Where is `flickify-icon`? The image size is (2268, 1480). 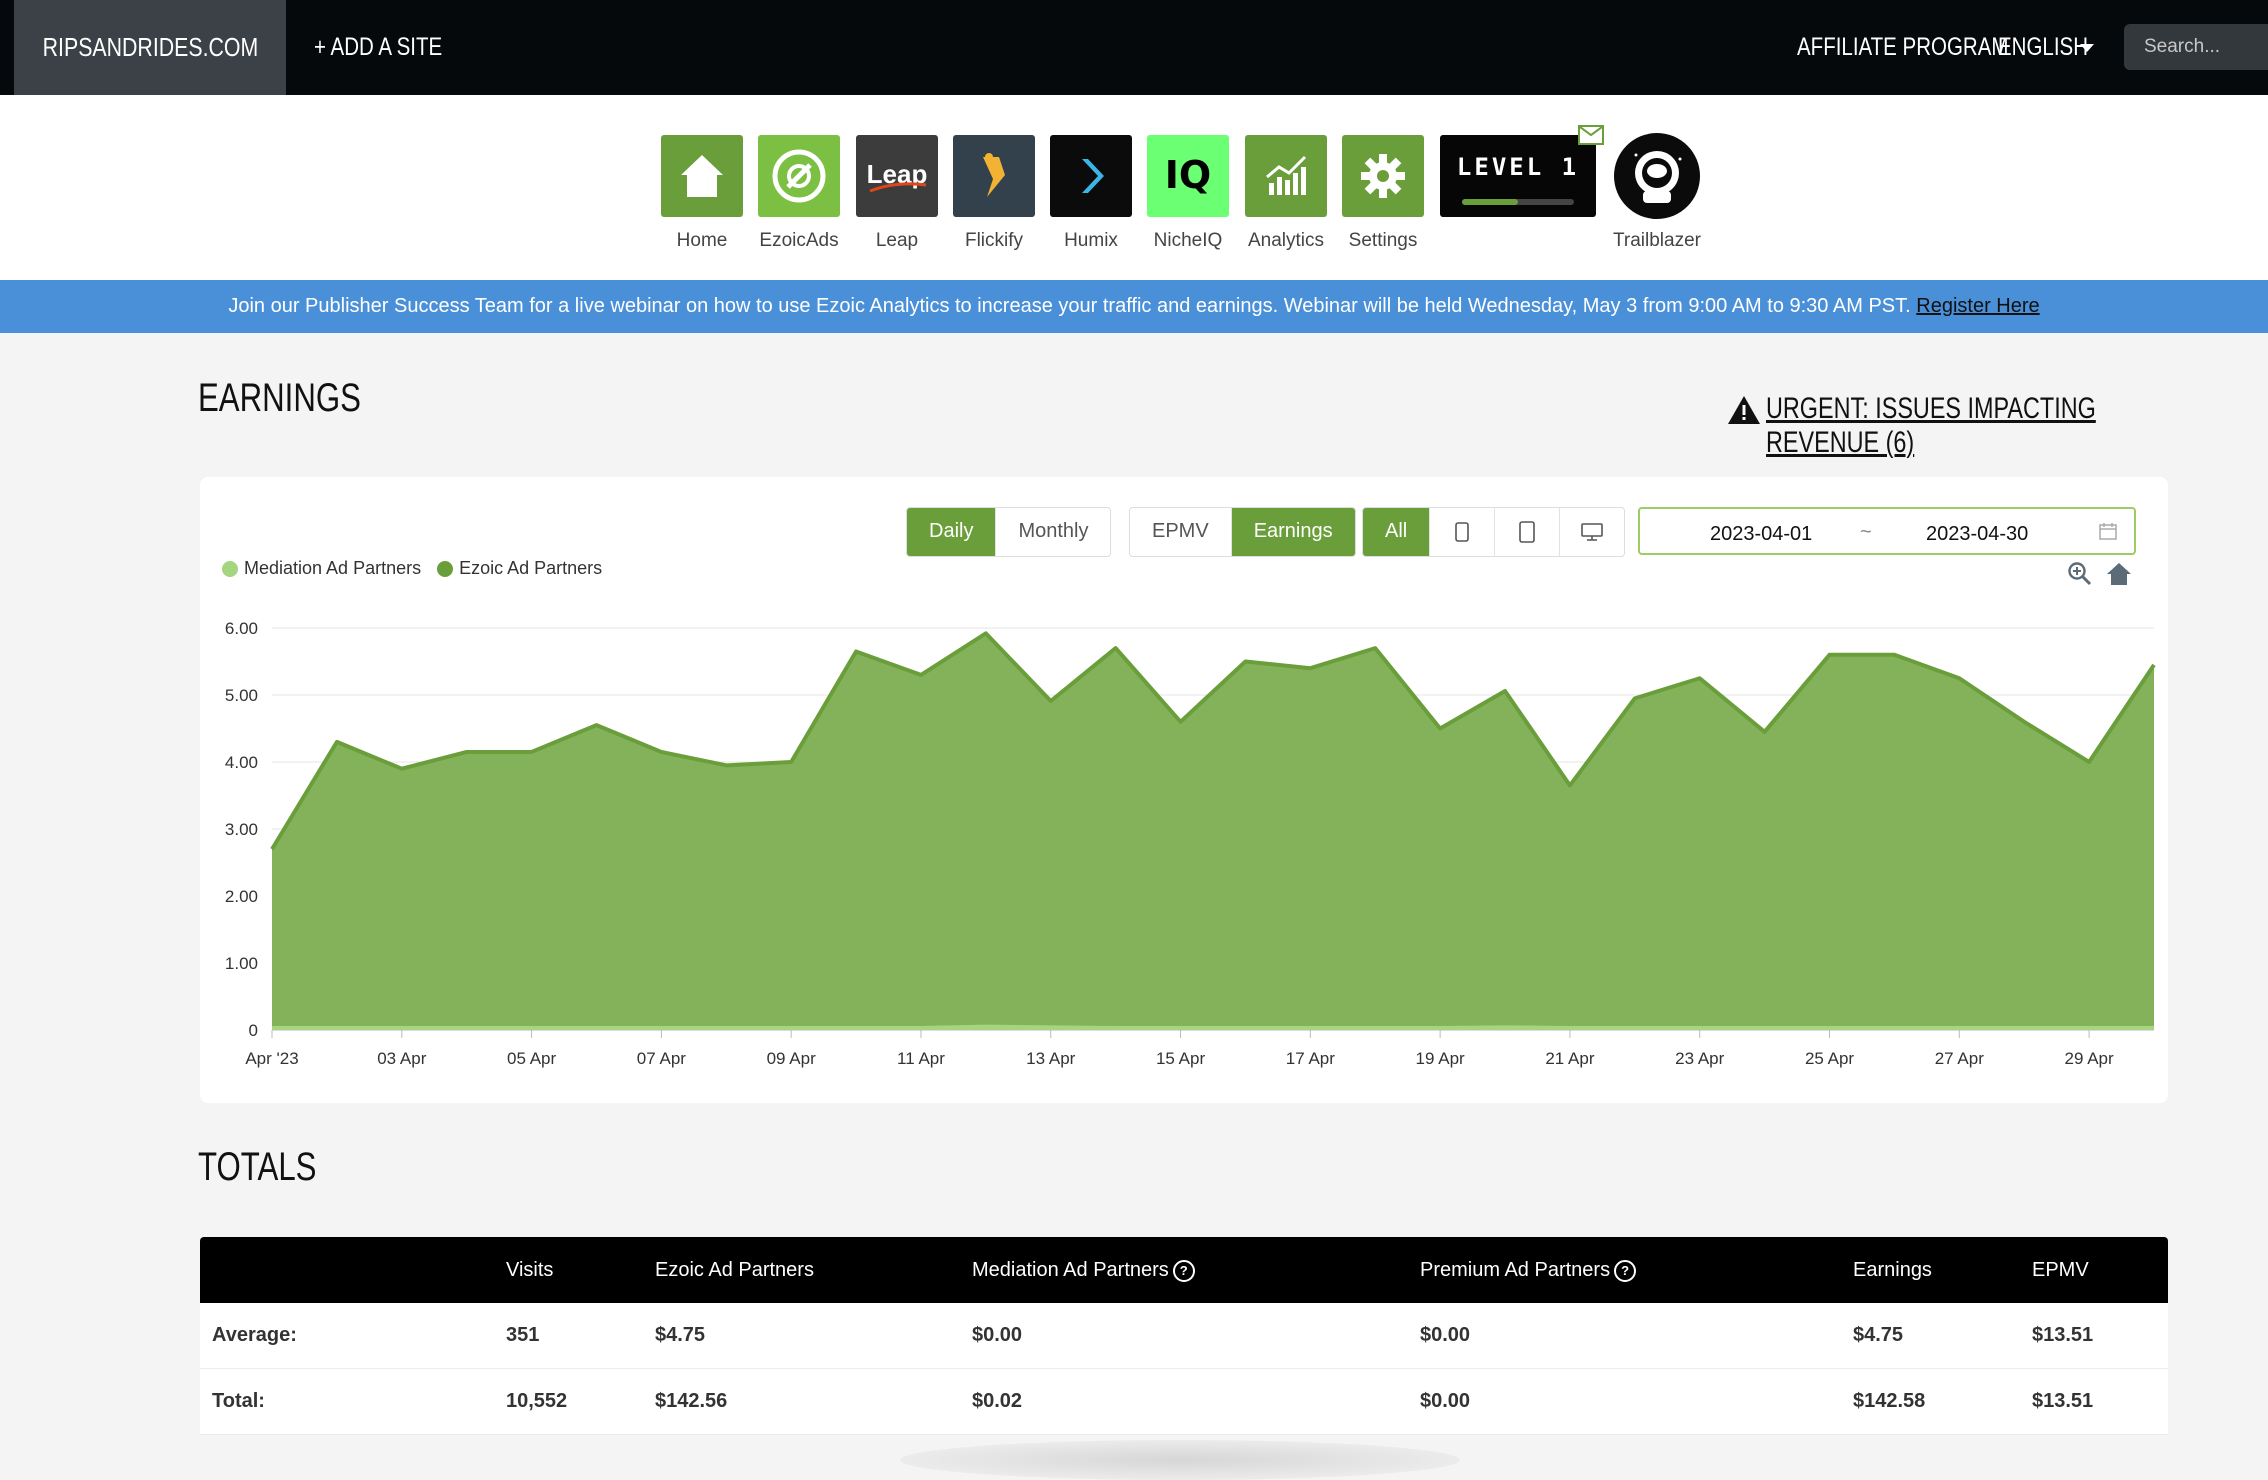 flickify-icon is located at coordinates (994, 176).